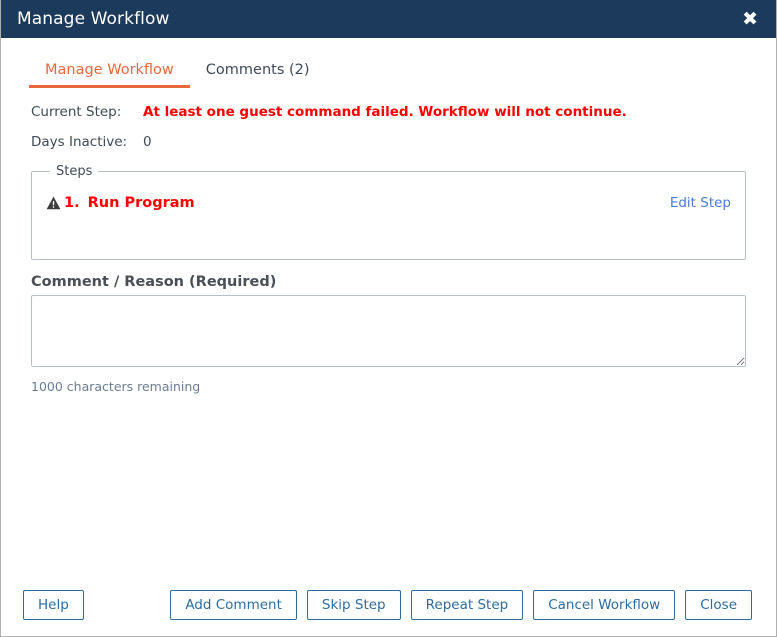 Image resolution: width=777 pixels, height=637 pixels. Describe the element at coordinates (353, 604) in the screenshot. I see `skip-step-button: Skip Step` at that location.